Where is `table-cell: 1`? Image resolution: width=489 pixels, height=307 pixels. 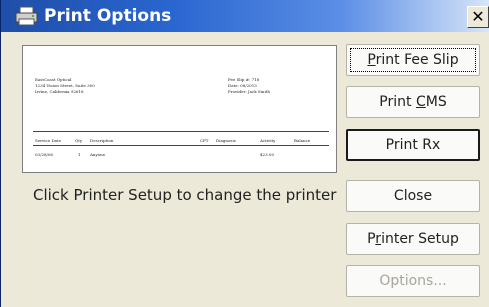 table-cell: 1 is located at coordinates (79, 154).